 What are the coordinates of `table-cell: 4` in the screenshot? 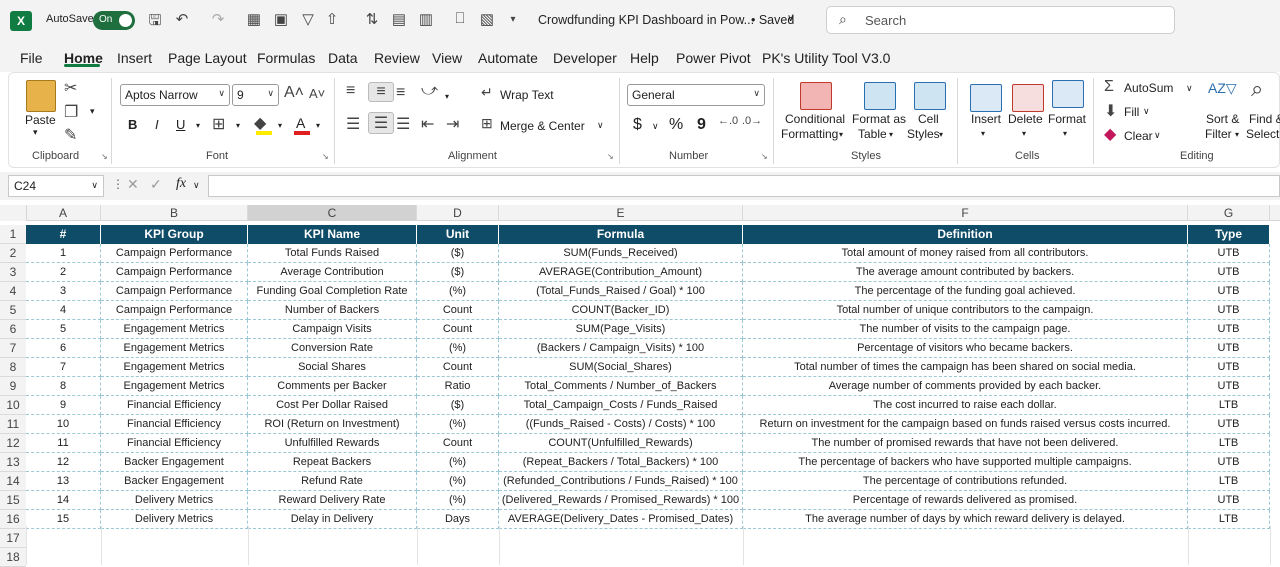 It's located at (63, 310).